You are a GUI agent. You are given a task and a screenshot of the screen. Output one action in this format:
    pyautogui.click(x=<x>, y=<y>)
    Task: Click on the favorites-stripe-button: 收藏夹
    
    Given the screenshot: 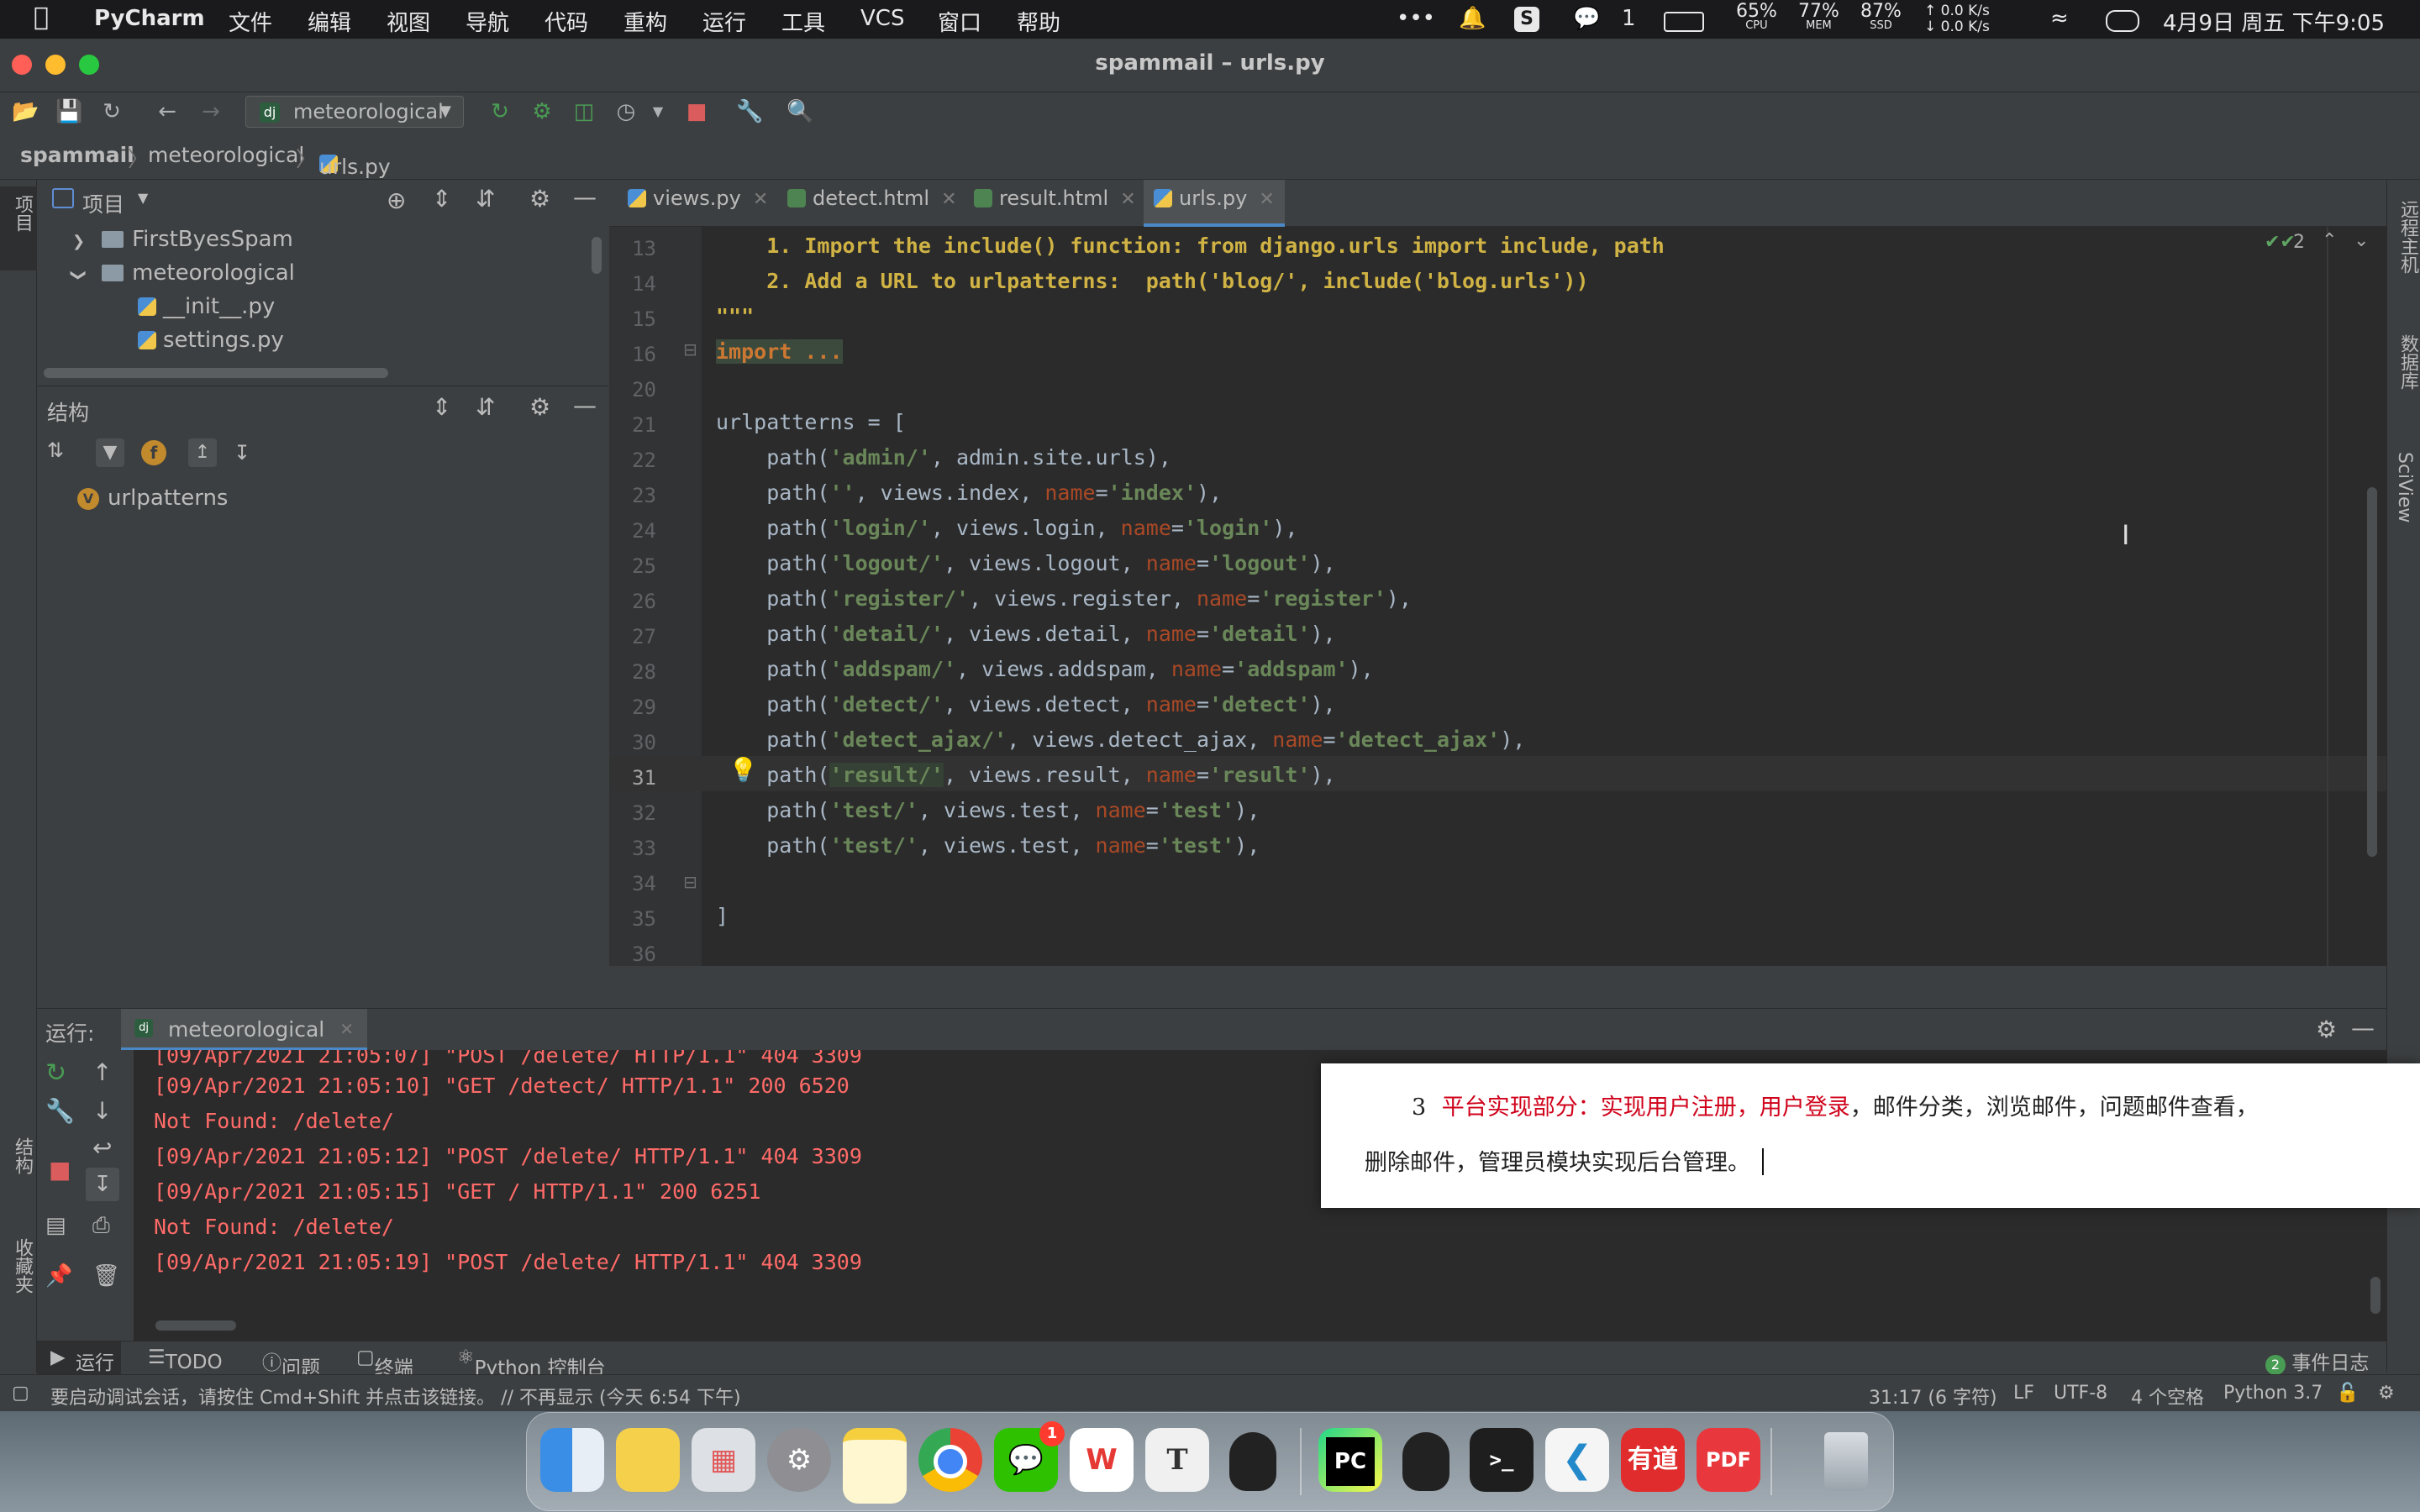 What is the action you would take?
    pyautogui.click(x=18, y=1288)
    